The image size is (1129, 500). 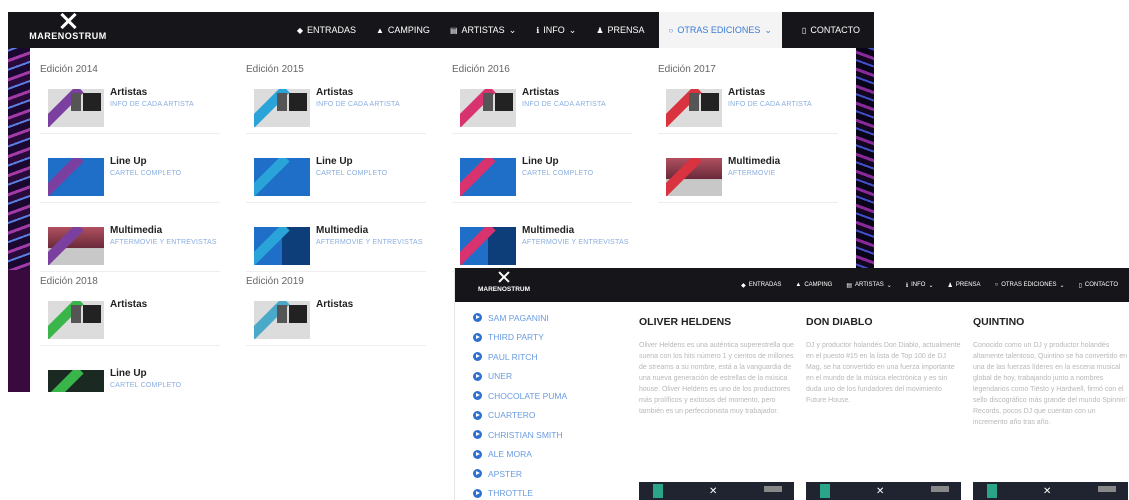 I want to click on edition-heading: Edición 2017, so click(x=687, y=69).